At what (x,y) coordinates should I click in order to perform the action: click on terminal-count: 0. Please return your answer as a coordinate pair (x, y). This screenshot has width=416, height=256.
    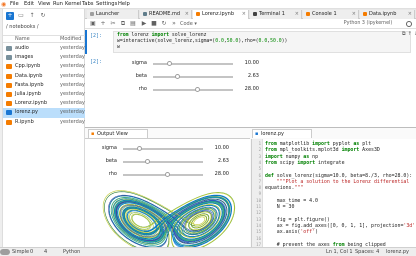
    Looking at the image, I should click on (31, 252).